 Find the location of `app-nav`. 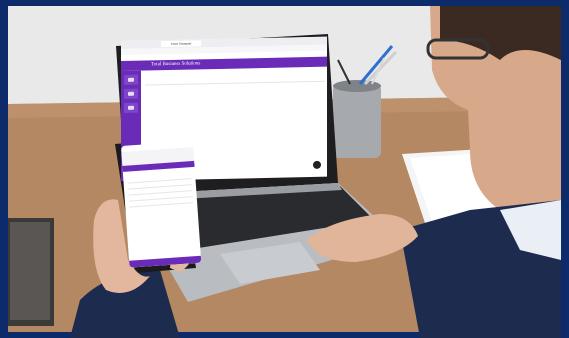

app-nav is located at coordinates (159, 71).